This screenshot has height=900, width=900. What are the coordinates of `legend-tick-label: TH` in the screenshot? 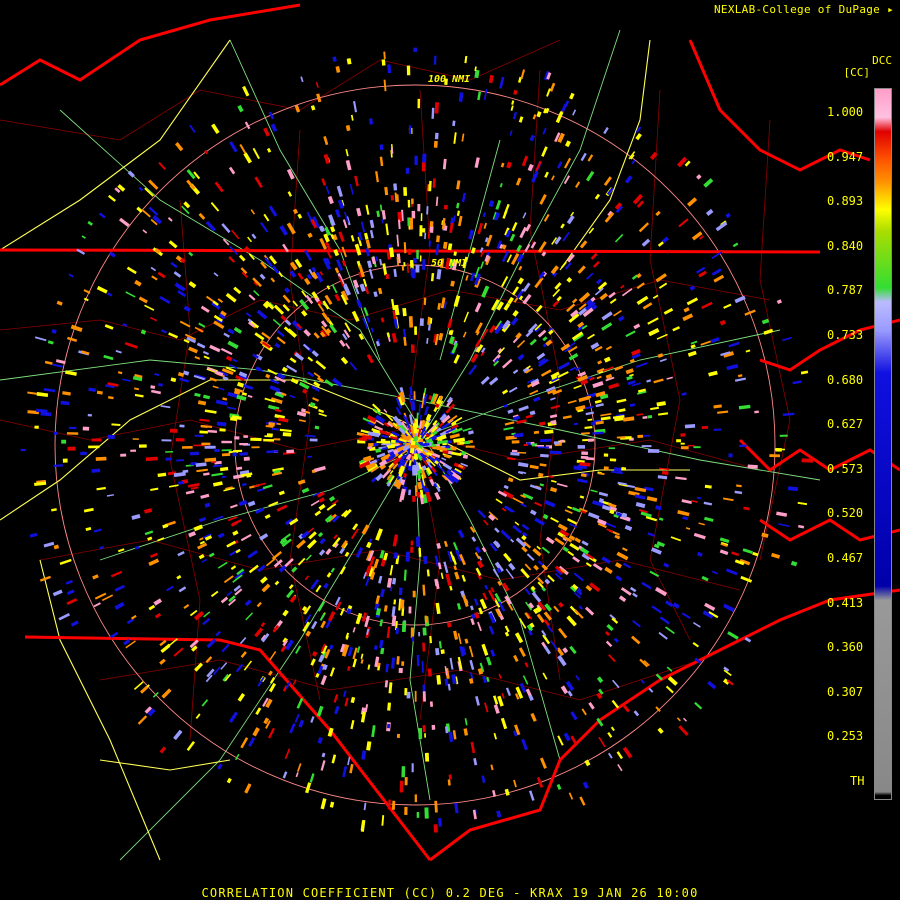 It's located at (857, 781).